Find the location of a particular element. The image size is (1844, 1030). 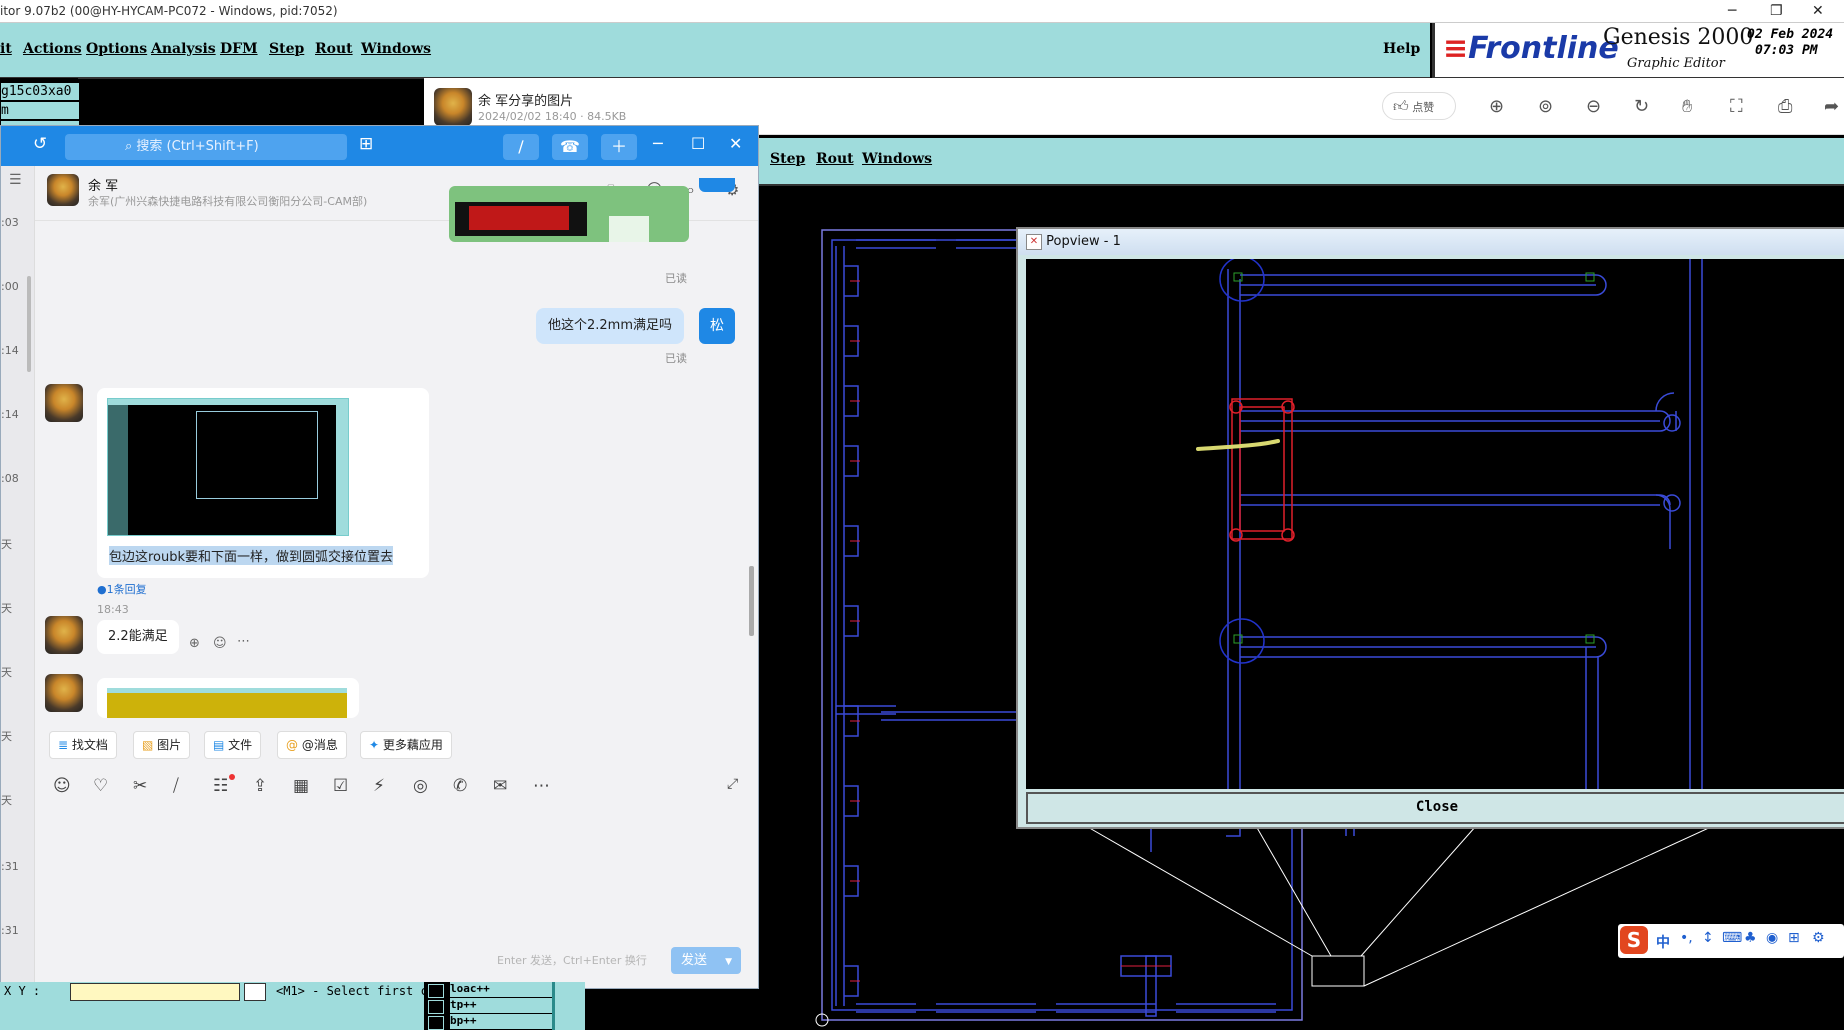

image-button: ▧ 图片 is located at coordinates (162, 745).